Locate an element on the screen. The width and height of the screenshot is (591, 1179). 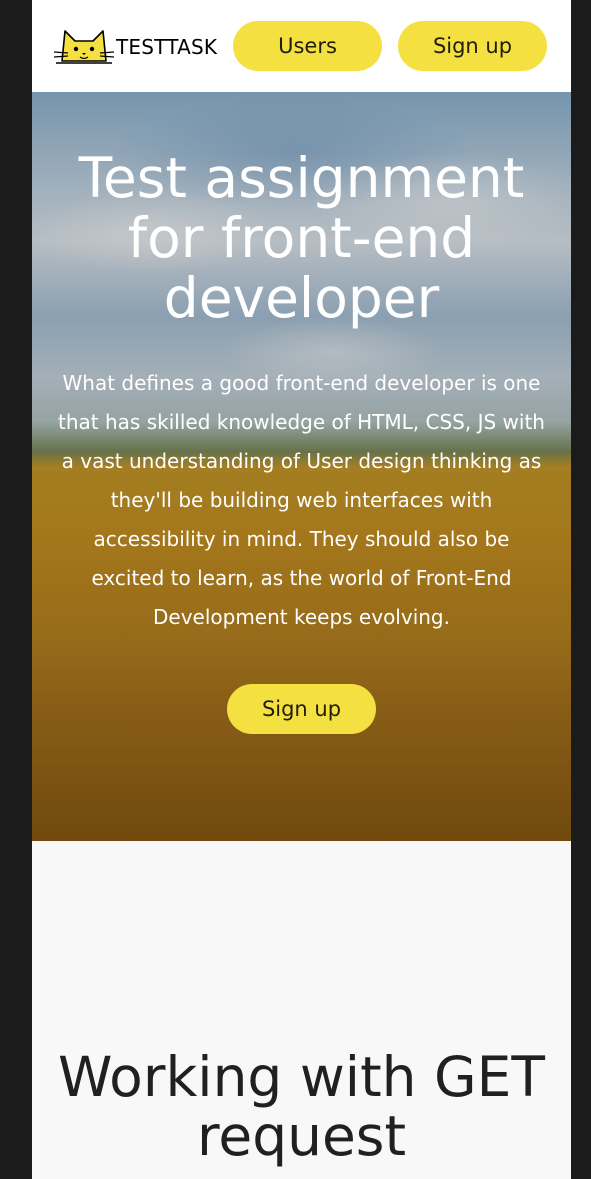
cat-logo-icon is located at coordinates (84, 47).